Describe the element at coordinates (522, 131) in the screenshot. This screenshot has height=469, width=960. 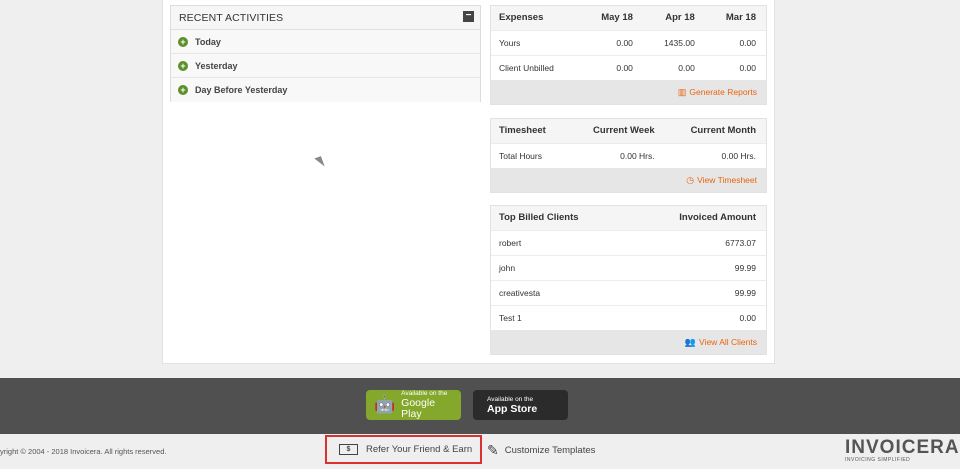
I see `col-header: Timesheet` at that location.